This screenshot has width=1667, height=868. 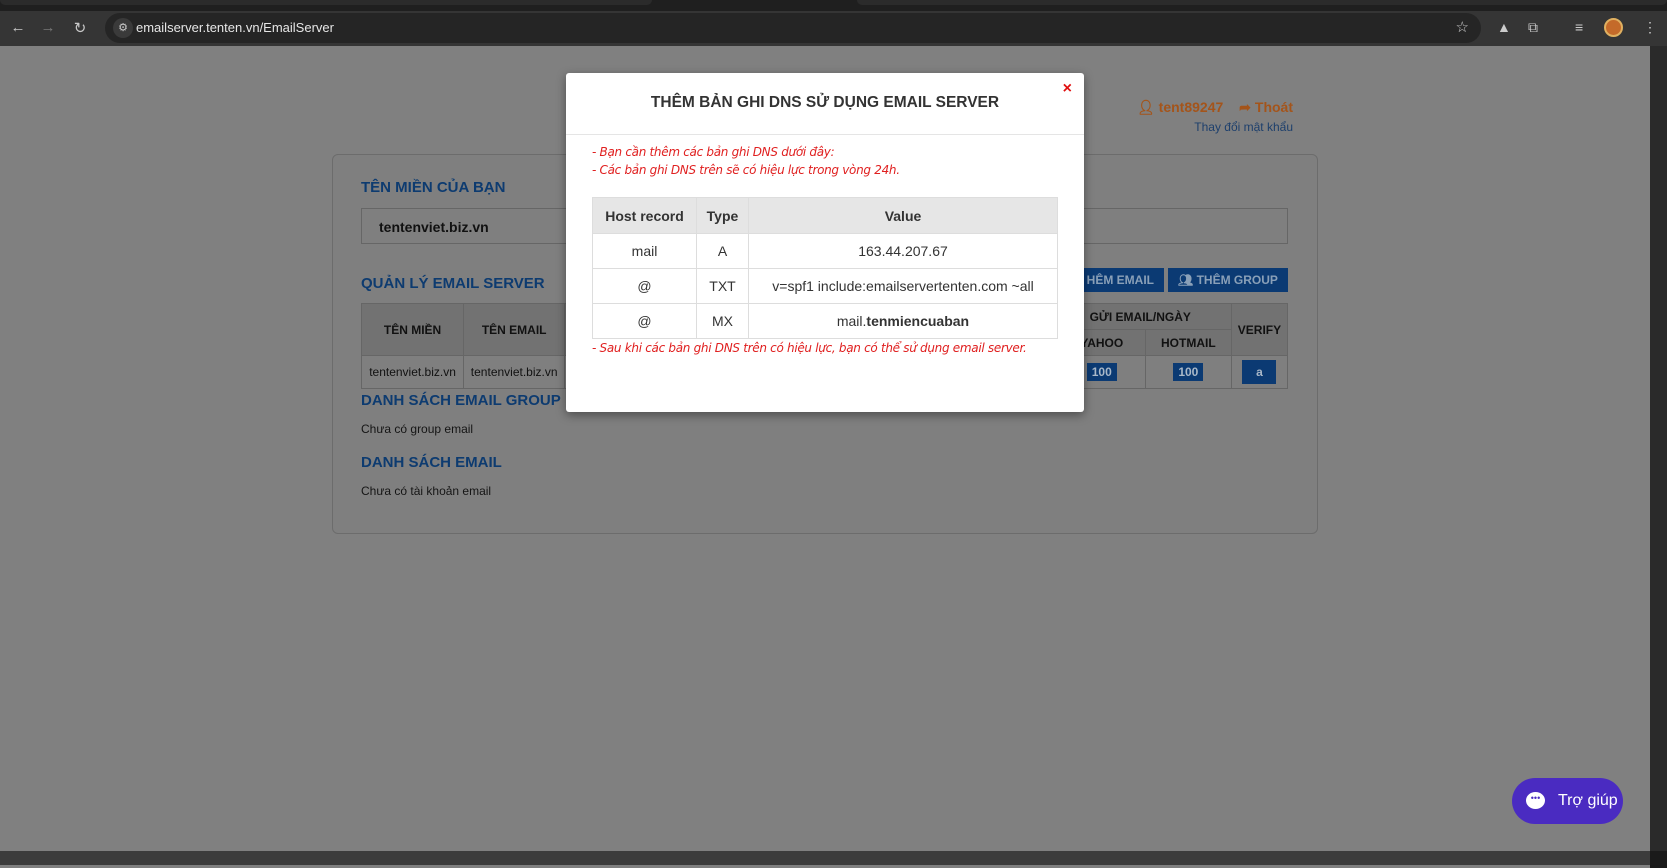 I want to click on value-domain-placeholder: tenmiencuaban, so click(x=918, y=321).